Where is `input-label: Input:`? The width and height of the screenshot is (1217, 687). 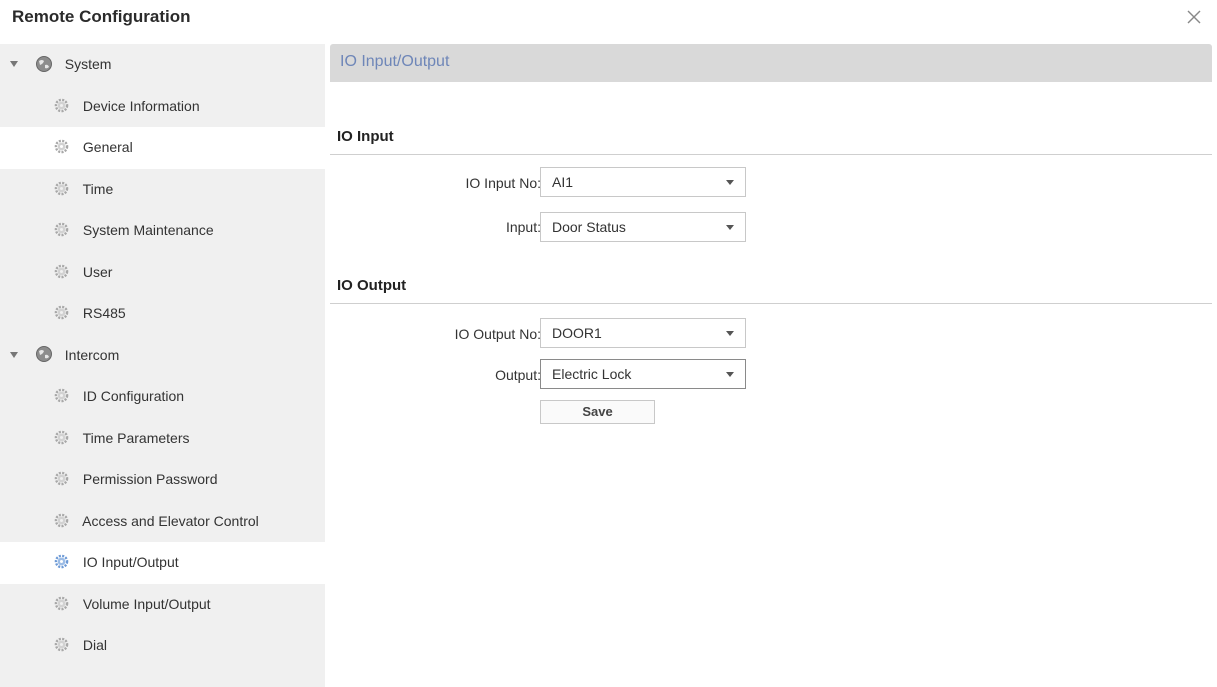
input-label: Input: is located at coordinates (523, 227).